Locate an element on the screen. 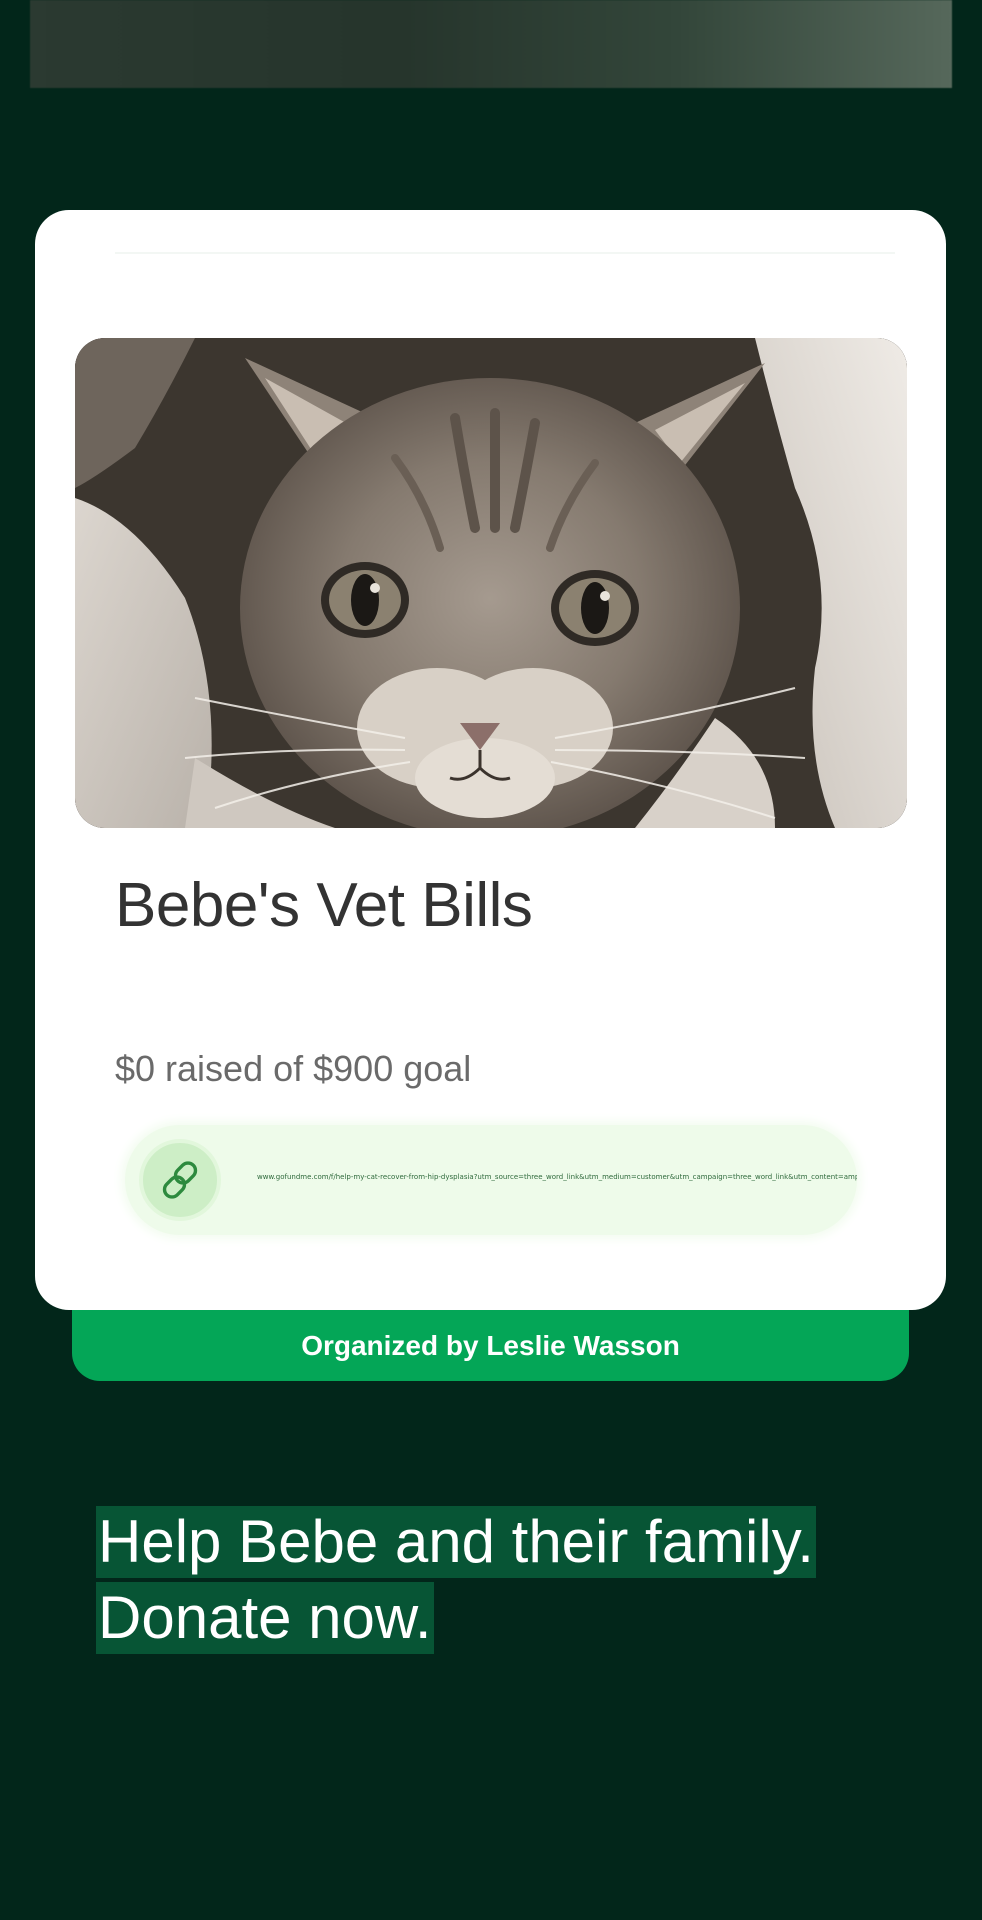 The image size is (982, 1920). card-divider is located at coordinates (505, 253).